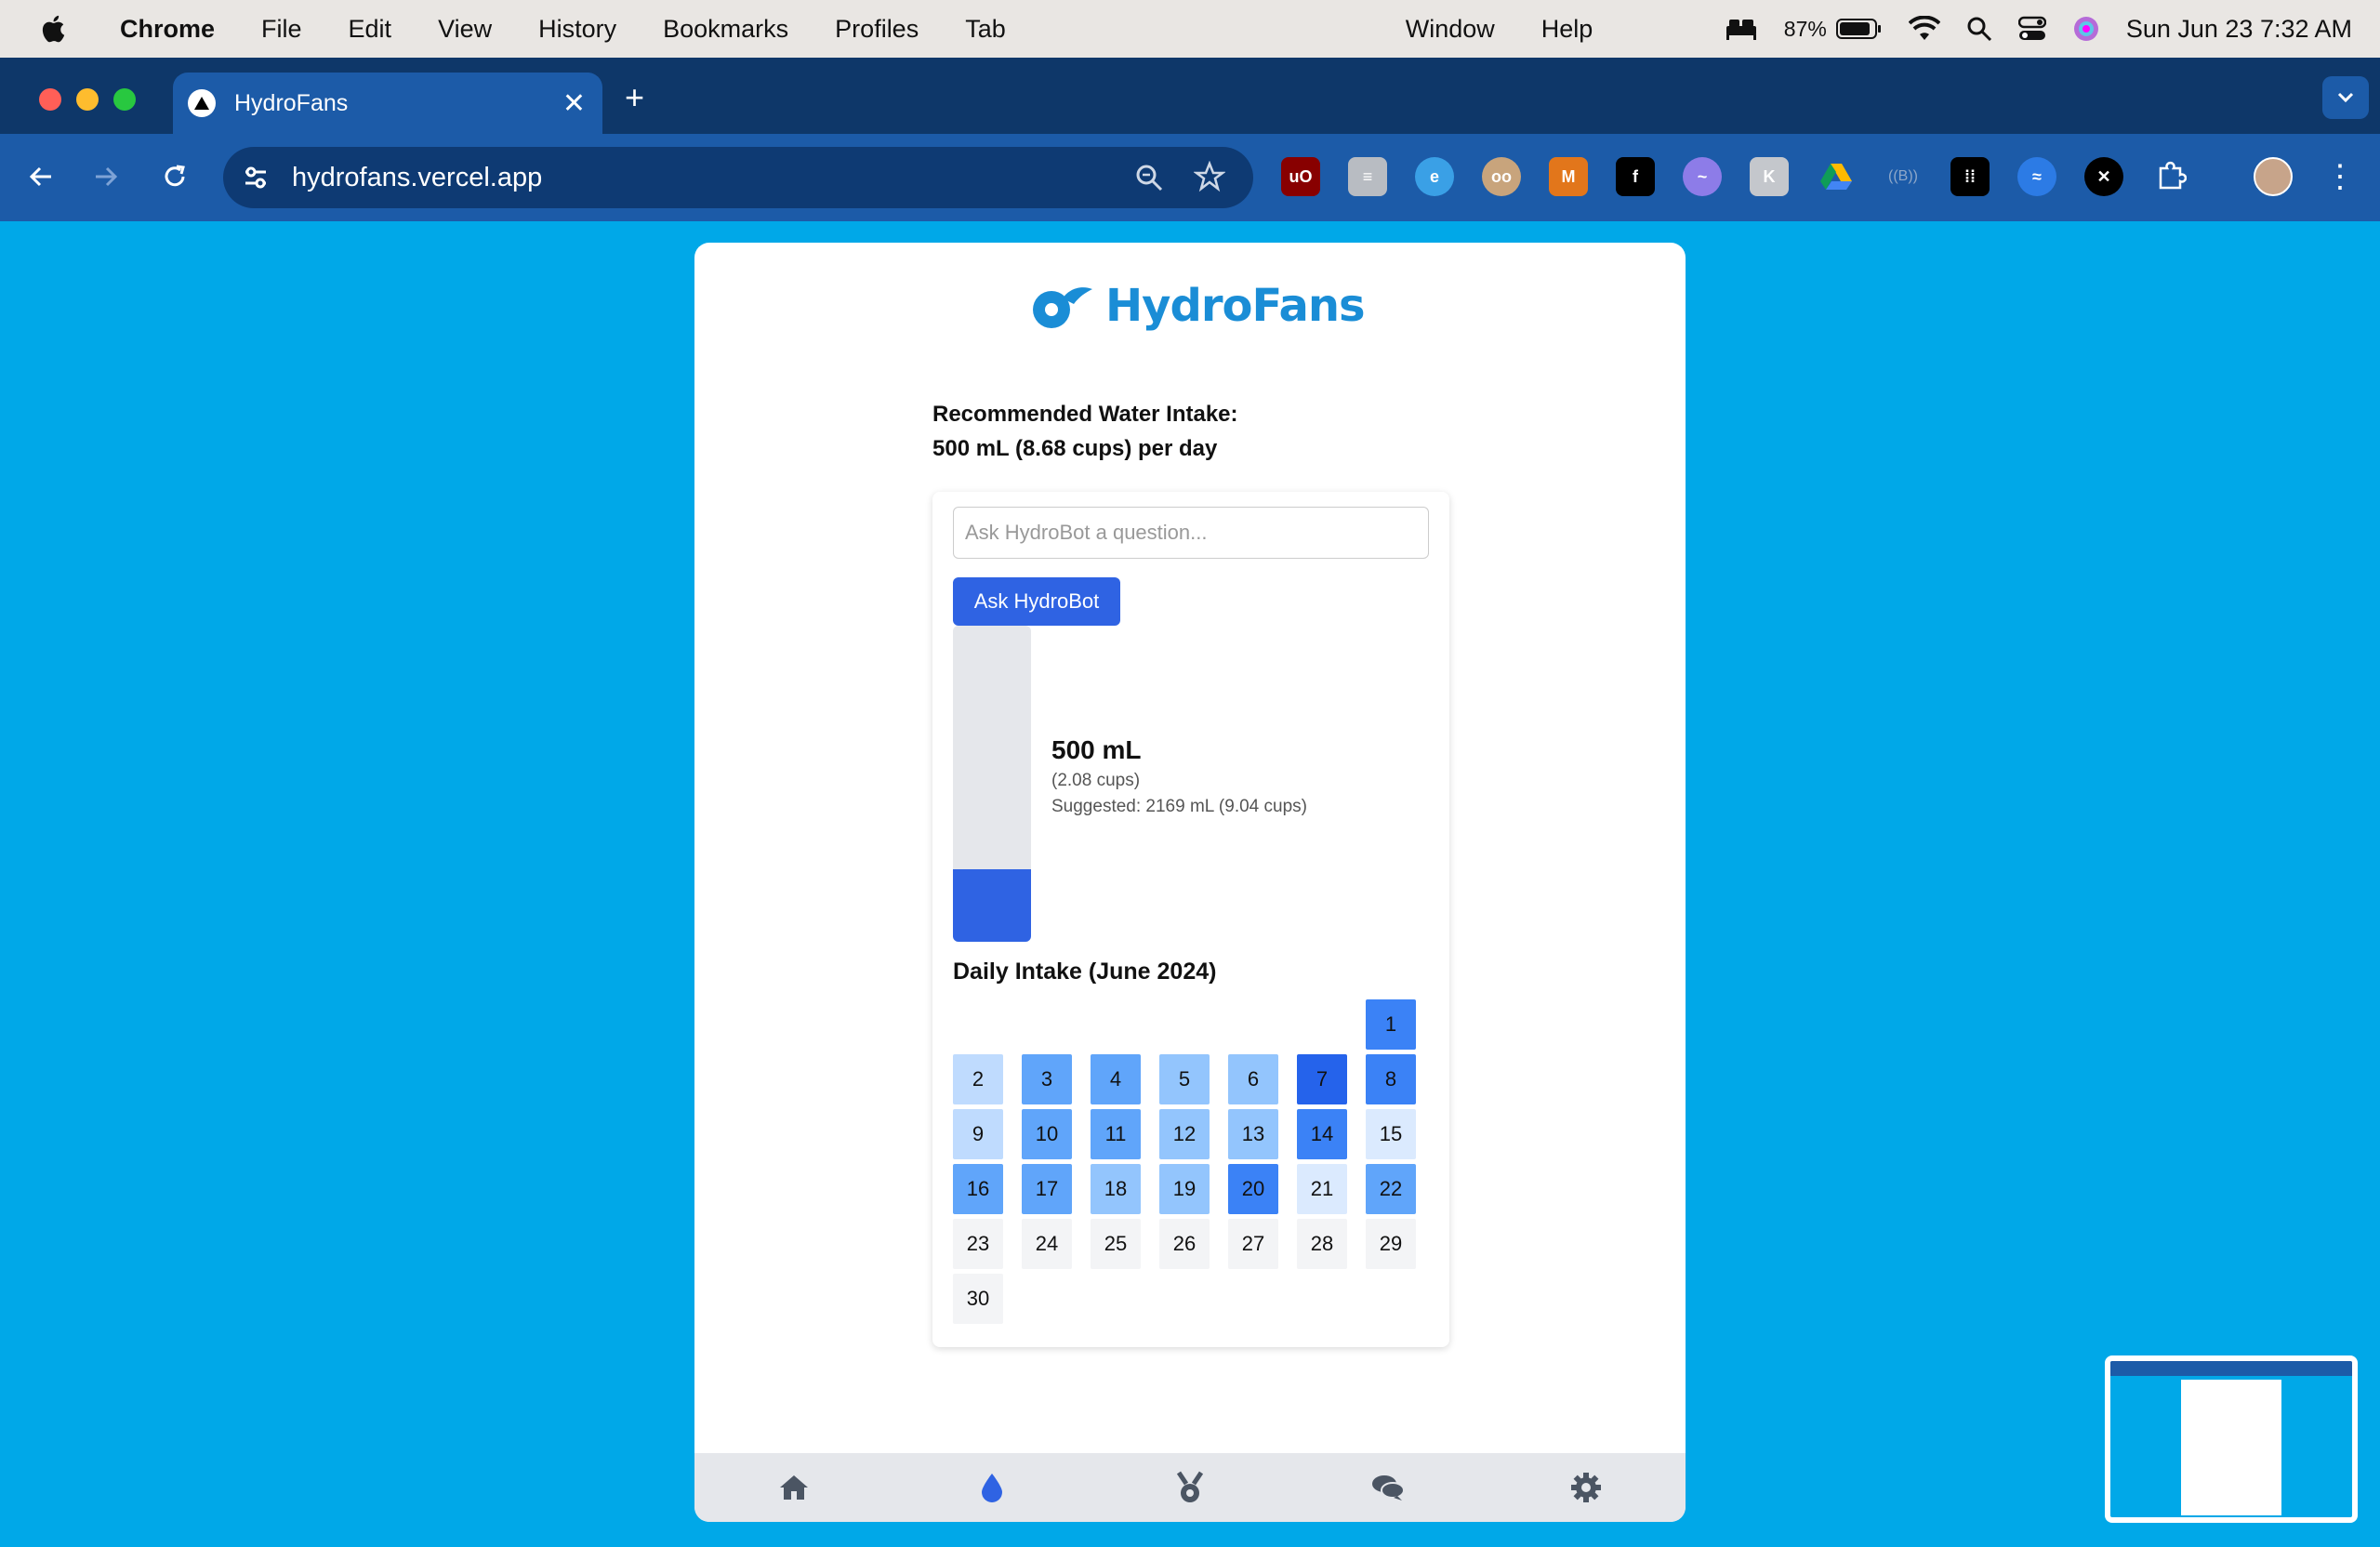 Image resolution: width=2380 pixels, height=1547 pixels. I want to click on calendar-day: 11, so click(1116, 1134).